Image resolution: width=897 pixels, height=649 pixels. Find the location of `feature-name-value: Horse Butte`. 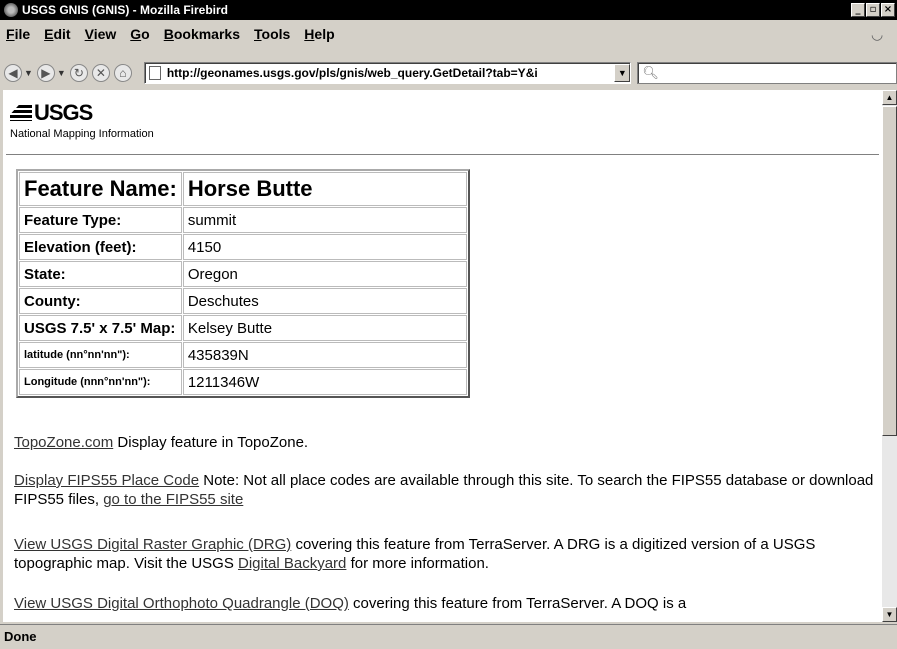

feature-name-value: Horse Butte is located at coordinates (324, 189).